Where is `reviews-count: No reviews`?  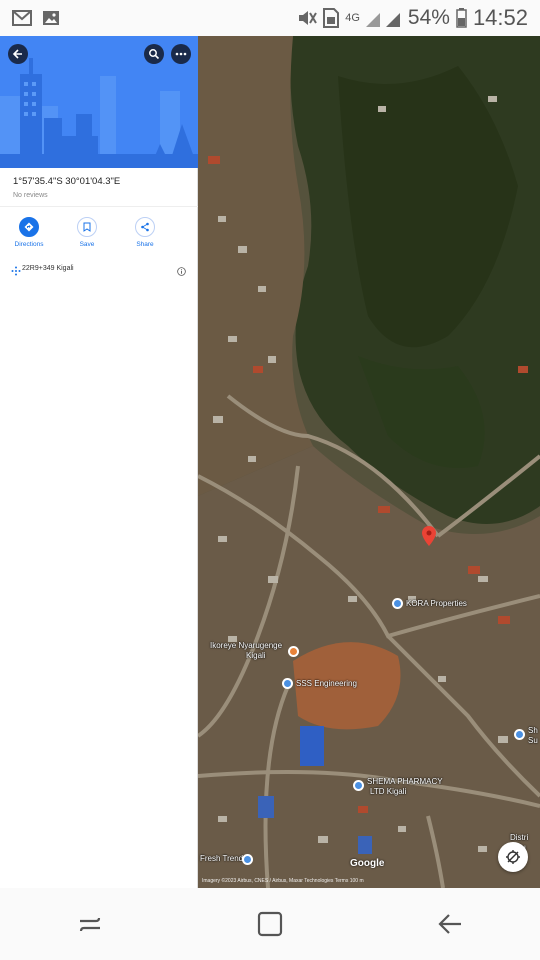 reviews-count: No reviews is located at coordinates (30, 195).